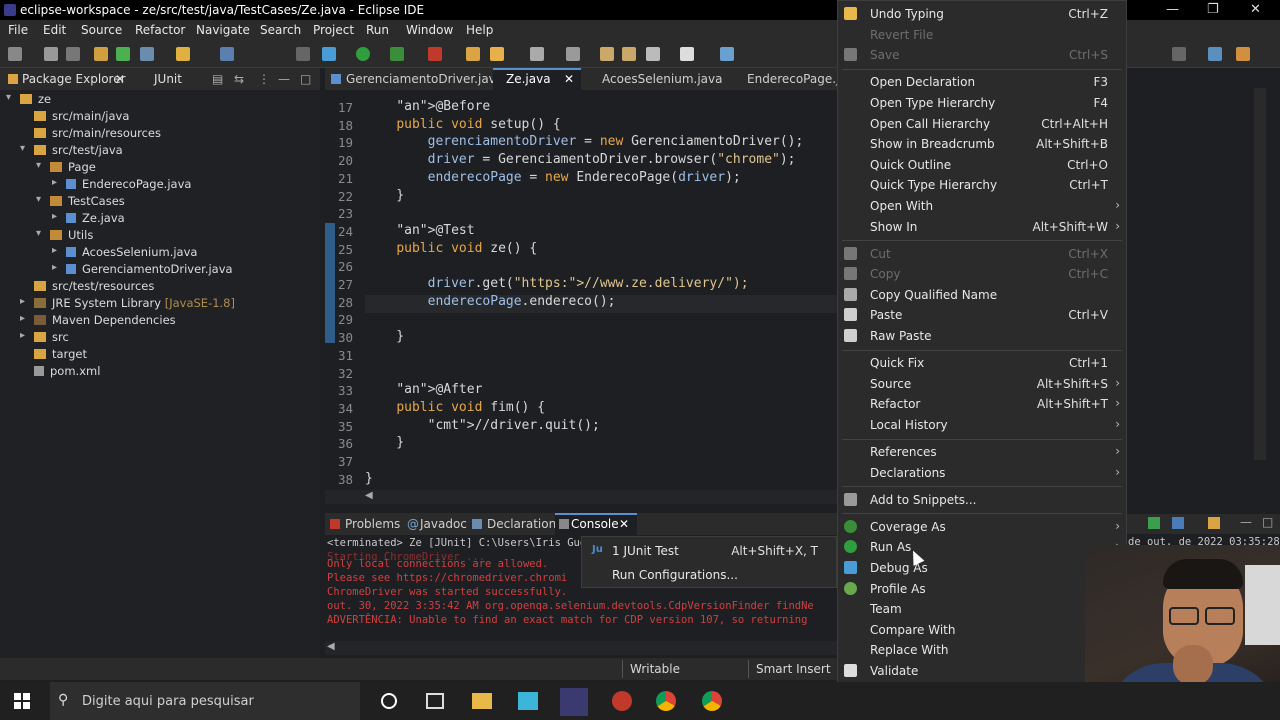 The image size is (1280, 720). Describe the element at coordinates (994, 185) in the screenshot. I see `menu-item-quick-type-hierarchy: Quick Type Hierarchy Ctrl+T` at that location.